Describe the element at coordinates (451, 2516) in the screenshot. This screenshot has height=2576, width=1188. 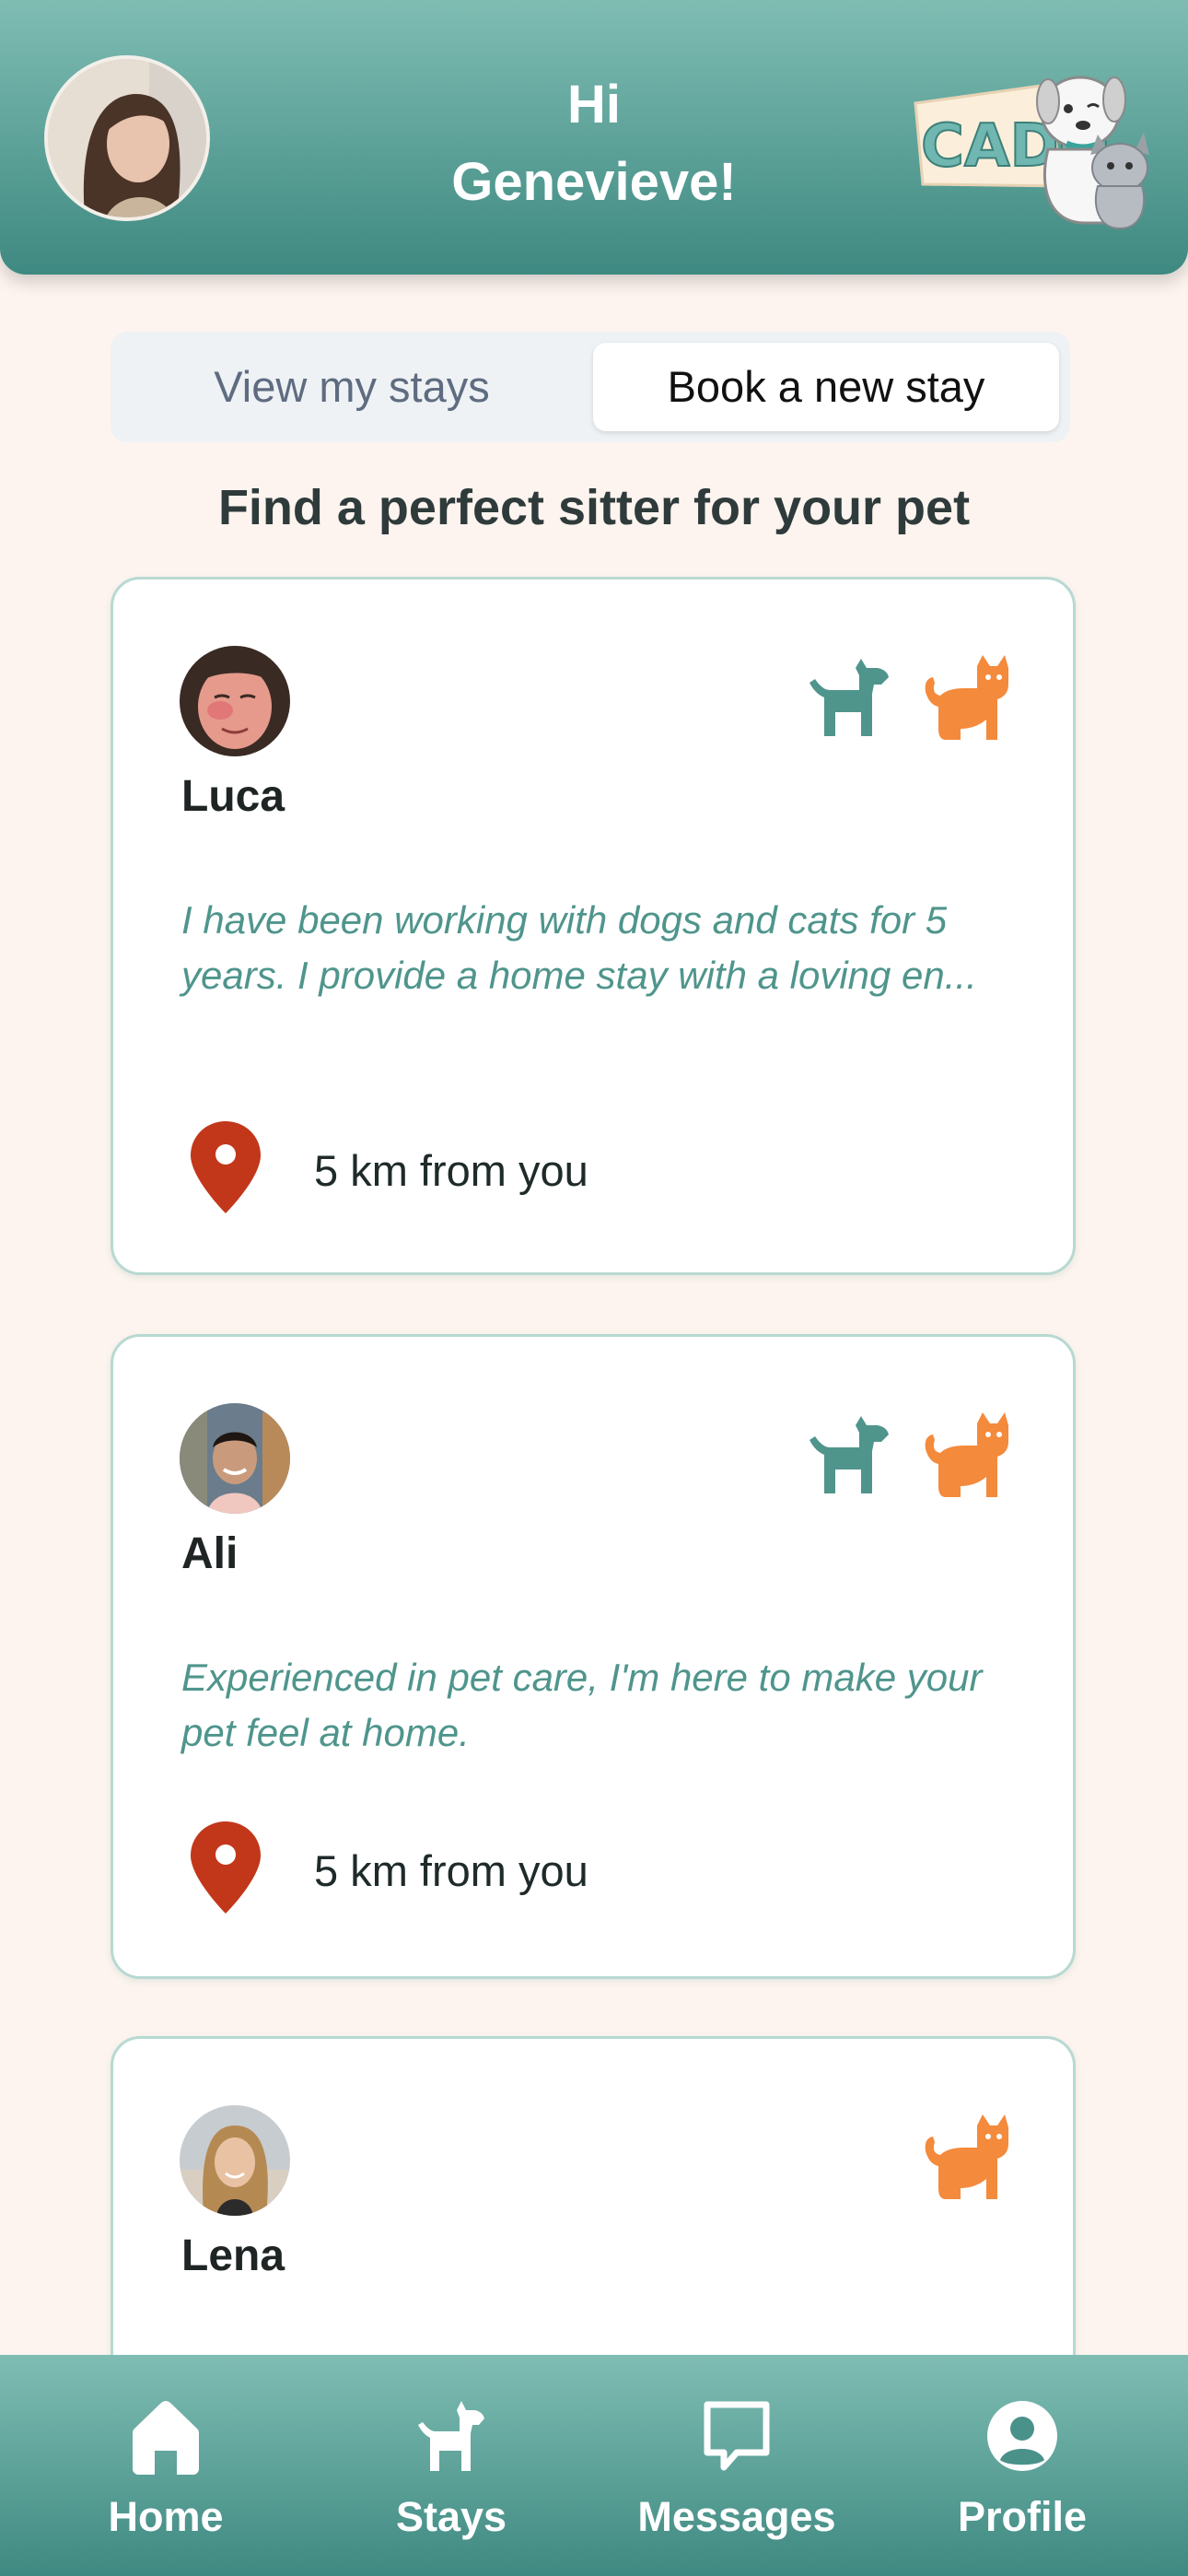
I see `nav-label-stays: Stays` at that location.